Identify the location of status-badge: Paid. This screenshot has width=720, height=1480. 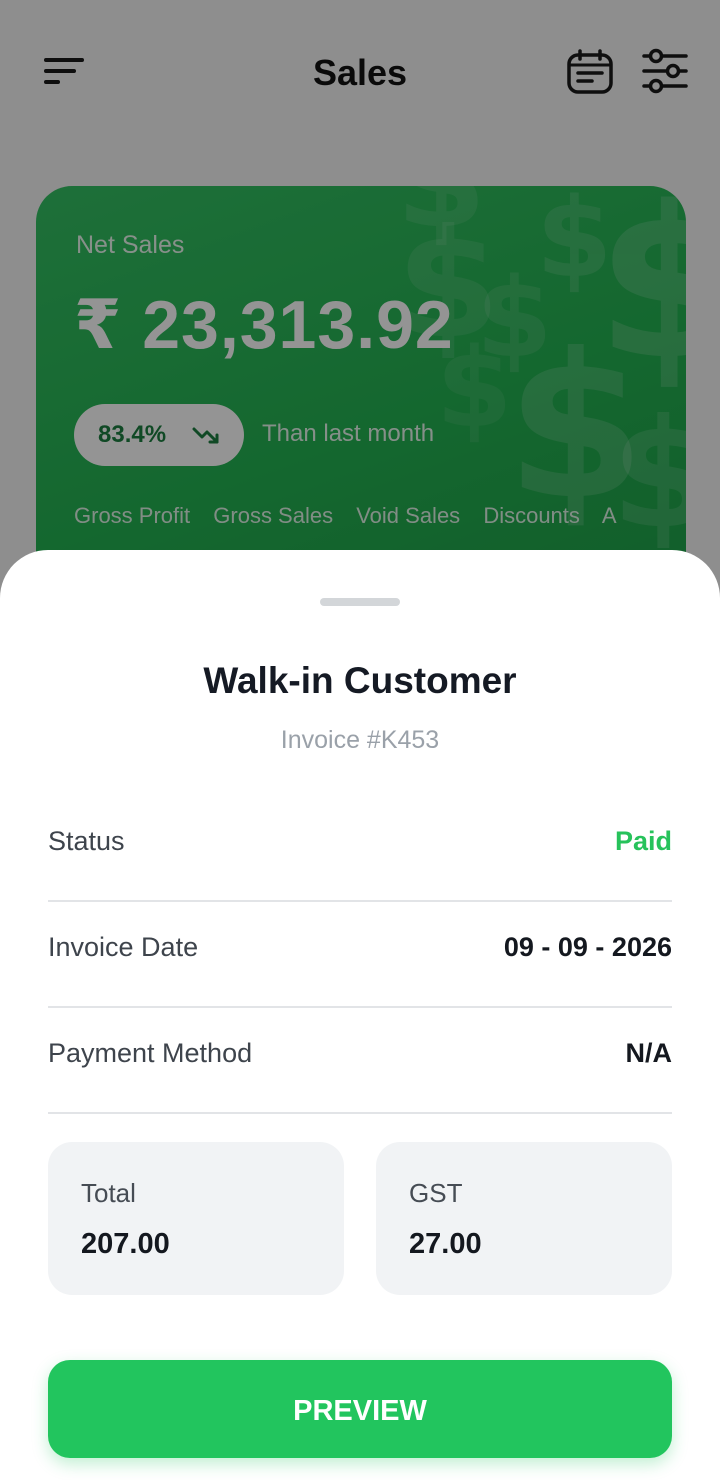
(643, 841).